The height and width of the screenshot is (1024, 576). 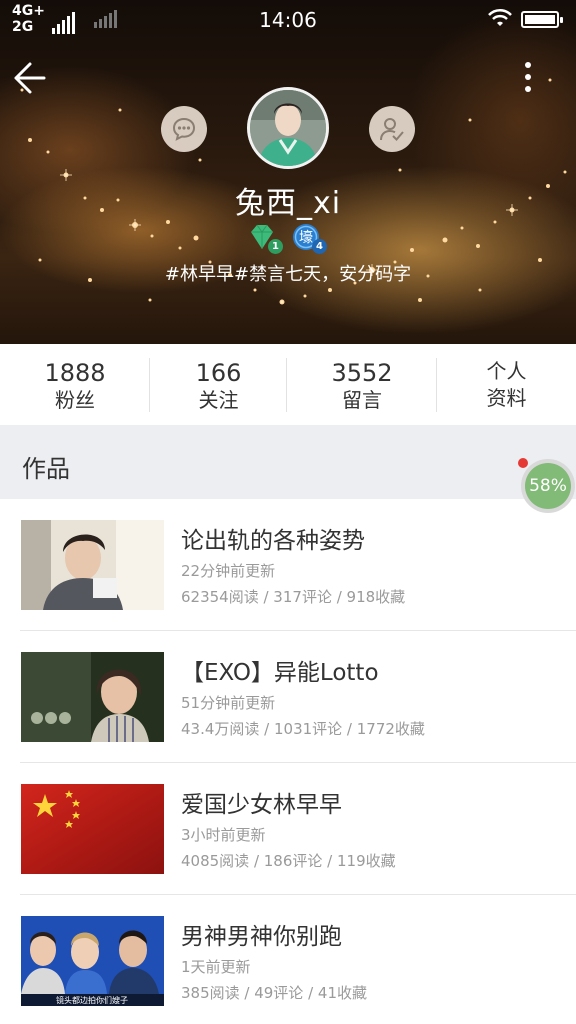 I want to click on work-stats: 43.4万阅读 / 1031评论 / 1772收藏, so click(x=303, y=729).